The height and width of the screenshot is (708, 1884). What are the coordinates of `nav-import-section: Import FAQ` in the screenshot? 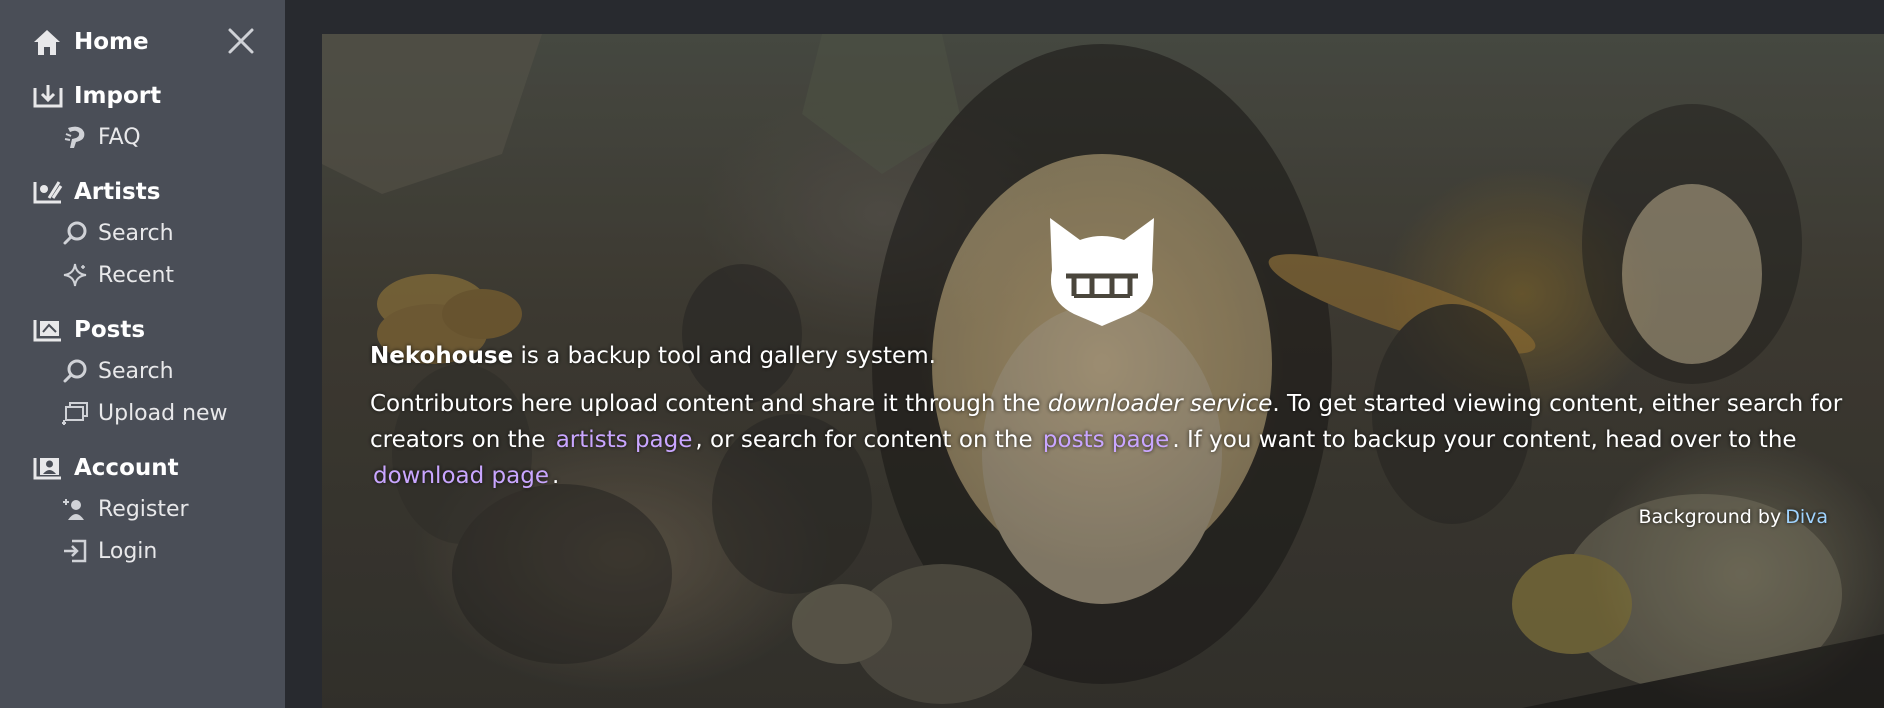 It's located at (96, 117).